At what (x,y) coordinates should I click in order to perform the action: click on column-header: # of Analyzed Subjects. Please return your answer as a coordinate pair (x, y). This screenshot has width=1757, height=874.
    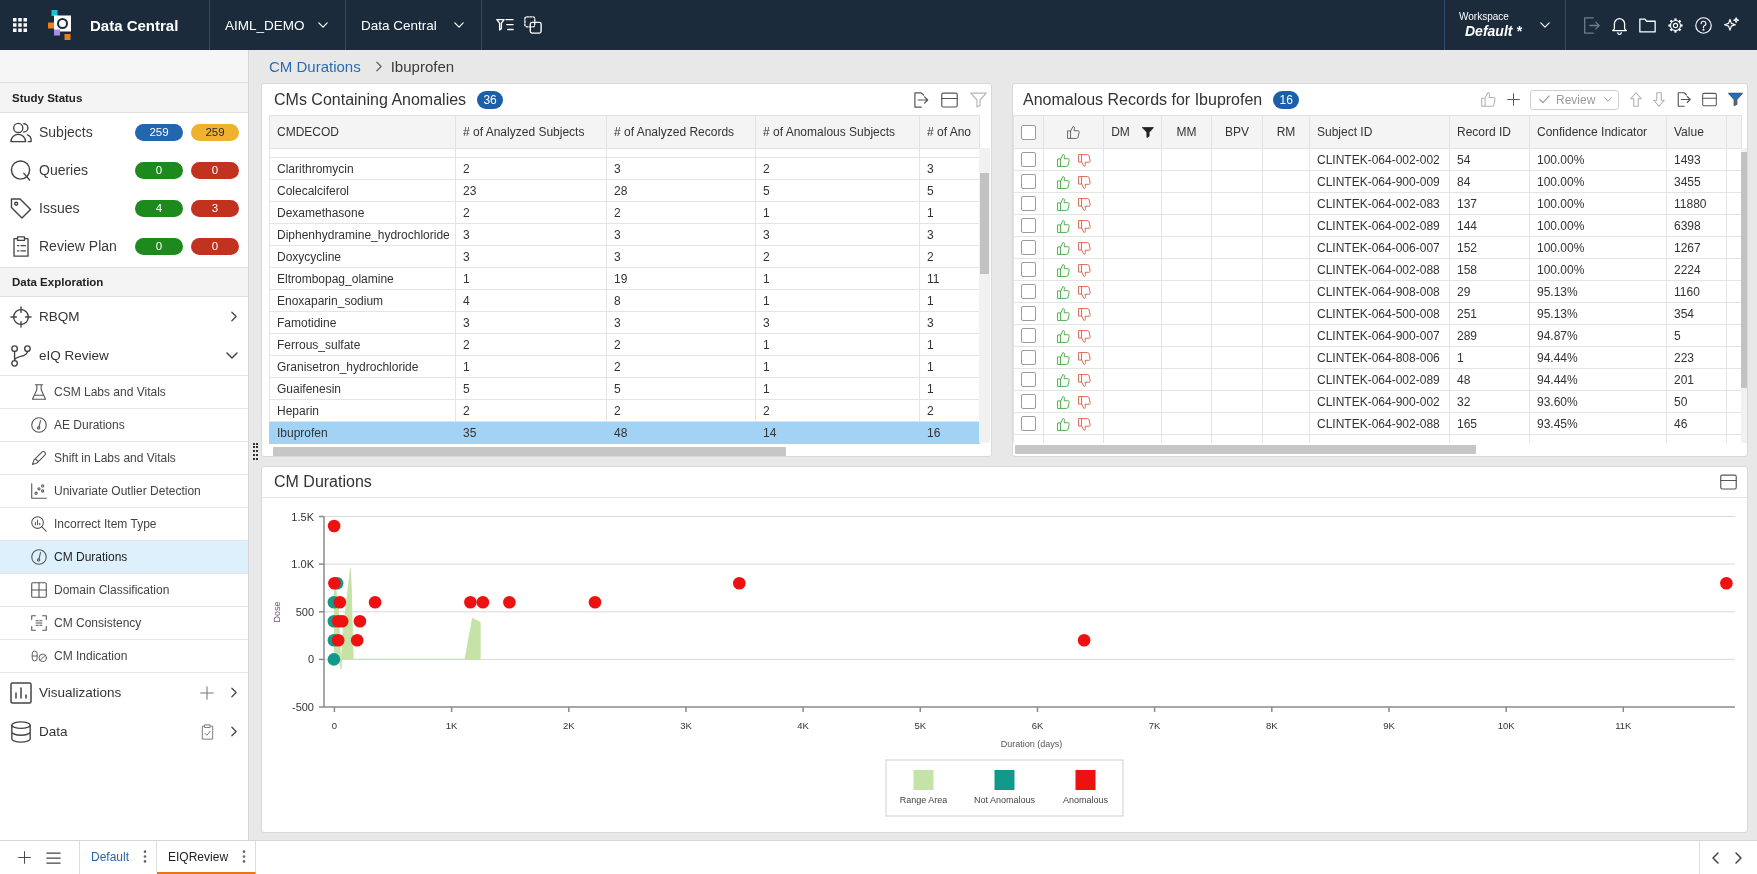
    Looking at the image, I should click on (531, 132).